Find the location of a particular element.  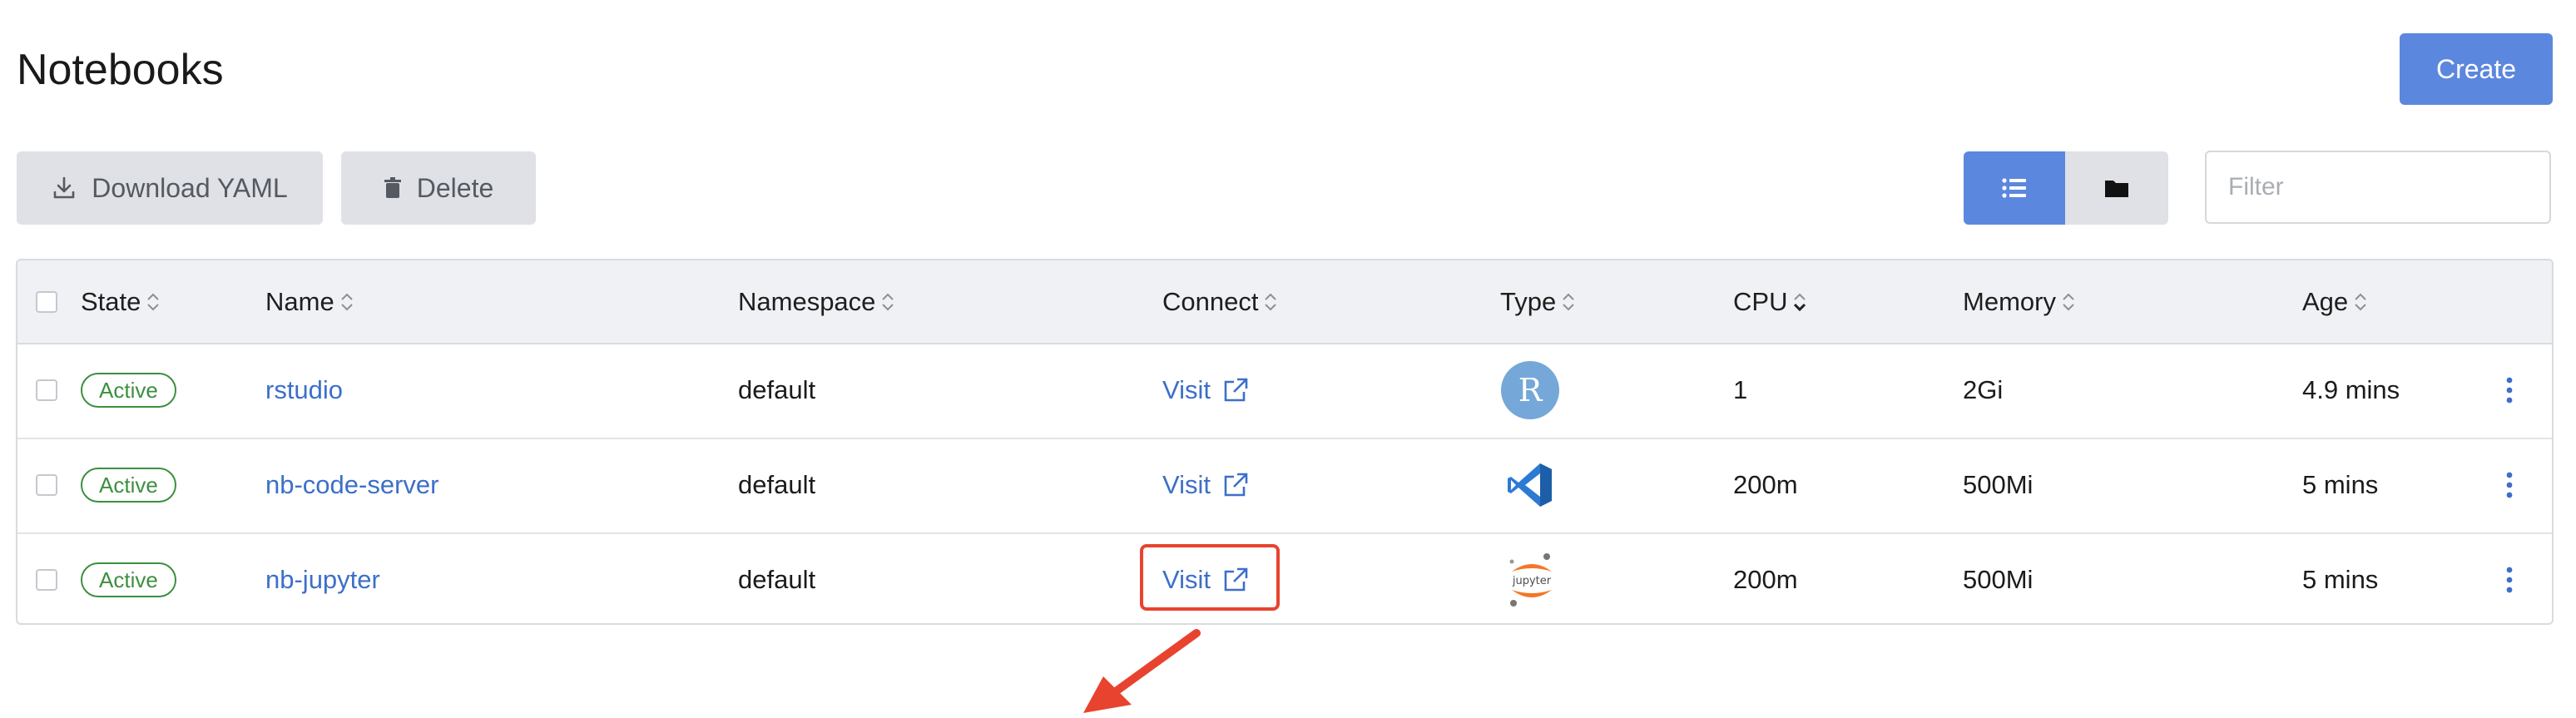

notebook-name-link: nb-jupyter is located at coordinates (322, 580).